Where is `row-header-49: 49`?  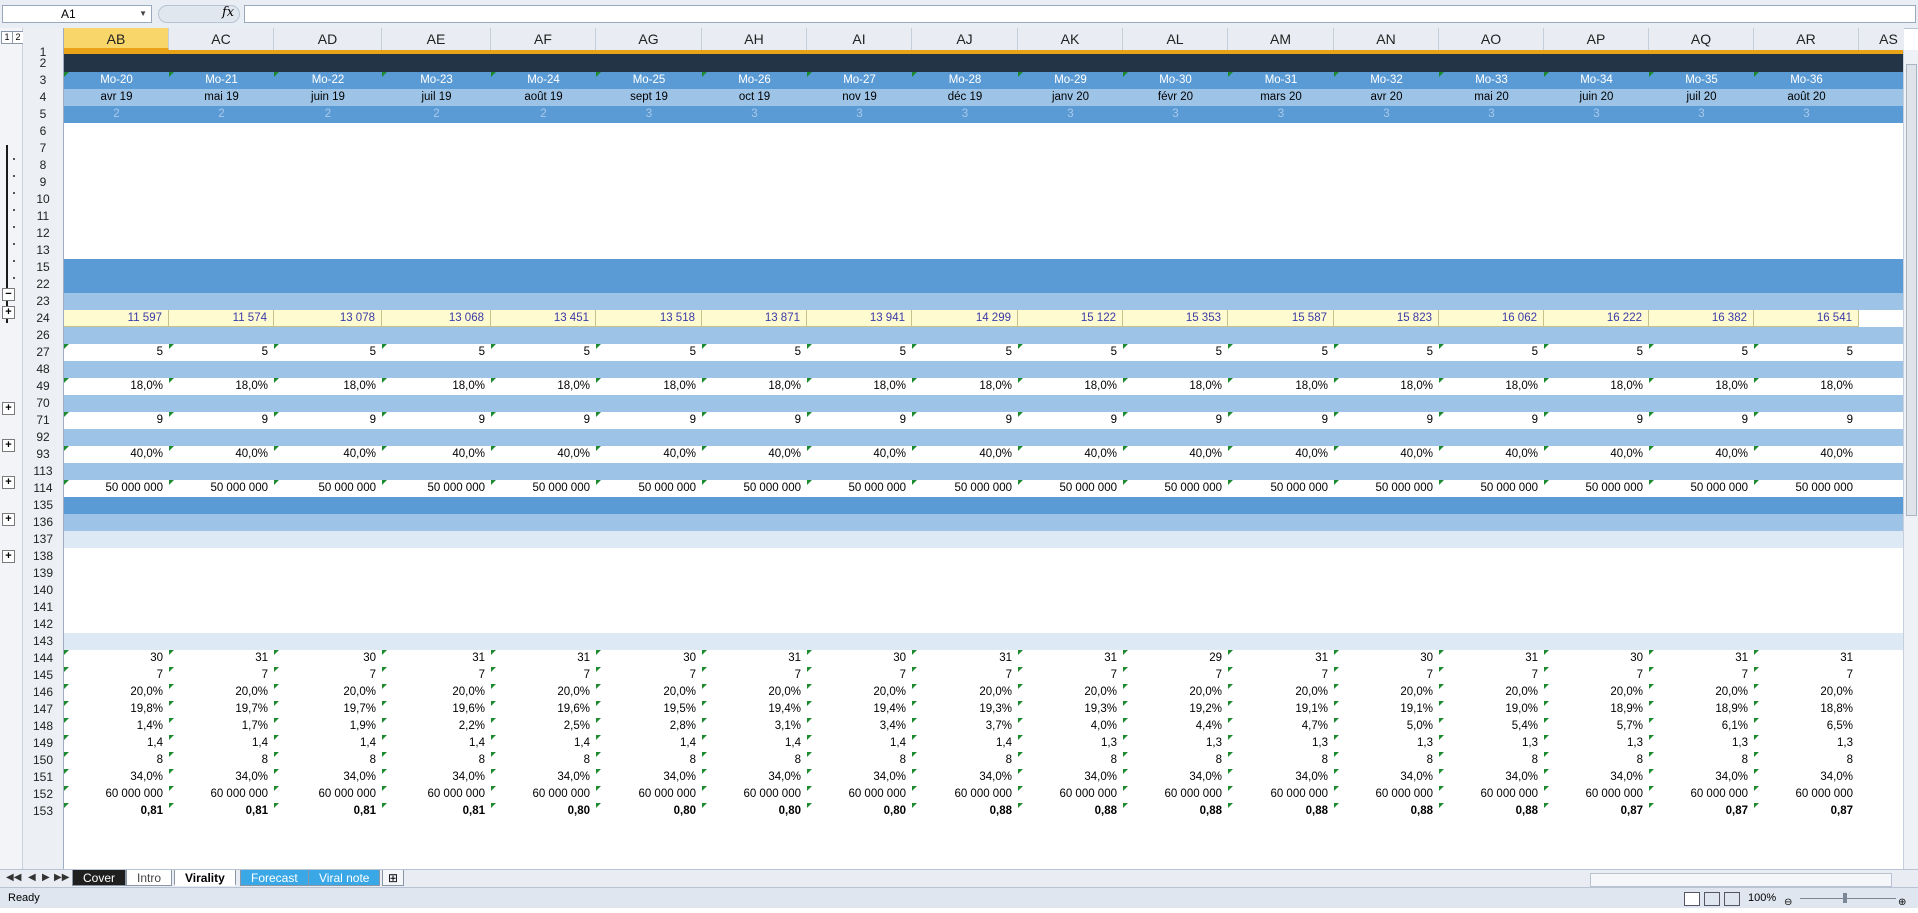
row-header-49: 49 is located at coordinates (43, 386).